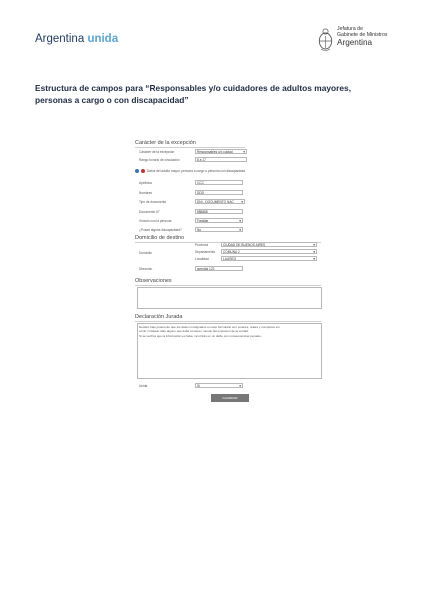  I want to click on discapacidad-select: No, so click(219, 229).